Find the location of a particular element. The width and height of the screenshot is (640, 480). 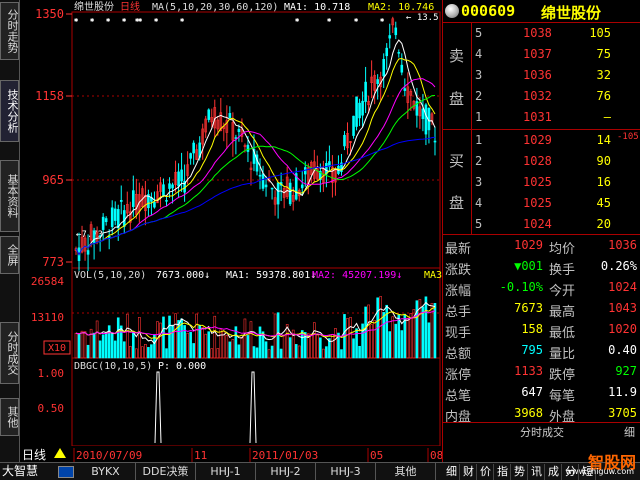

active-tab-marker is located at coordinates (66, 472).